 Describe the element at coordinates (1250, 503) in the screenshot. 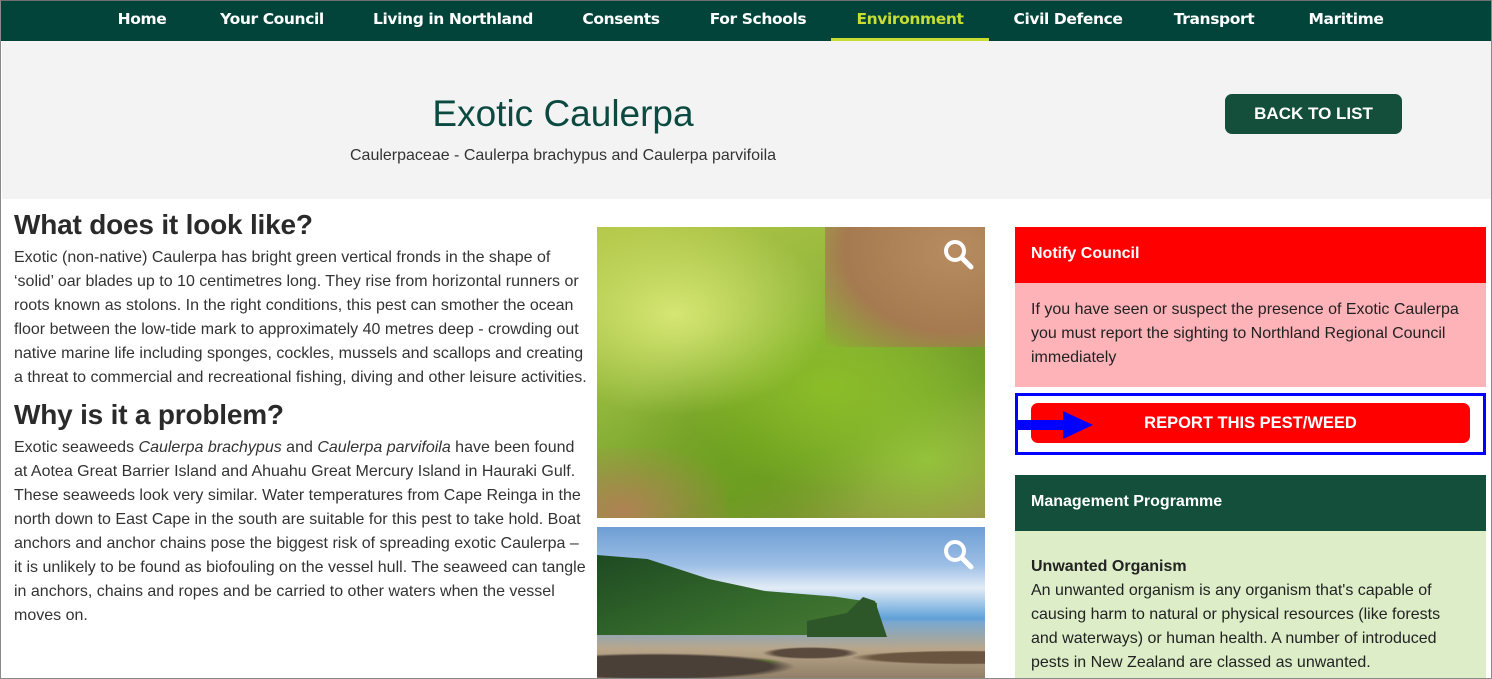

I see `management-programme-heading: Management Programme` at that location.